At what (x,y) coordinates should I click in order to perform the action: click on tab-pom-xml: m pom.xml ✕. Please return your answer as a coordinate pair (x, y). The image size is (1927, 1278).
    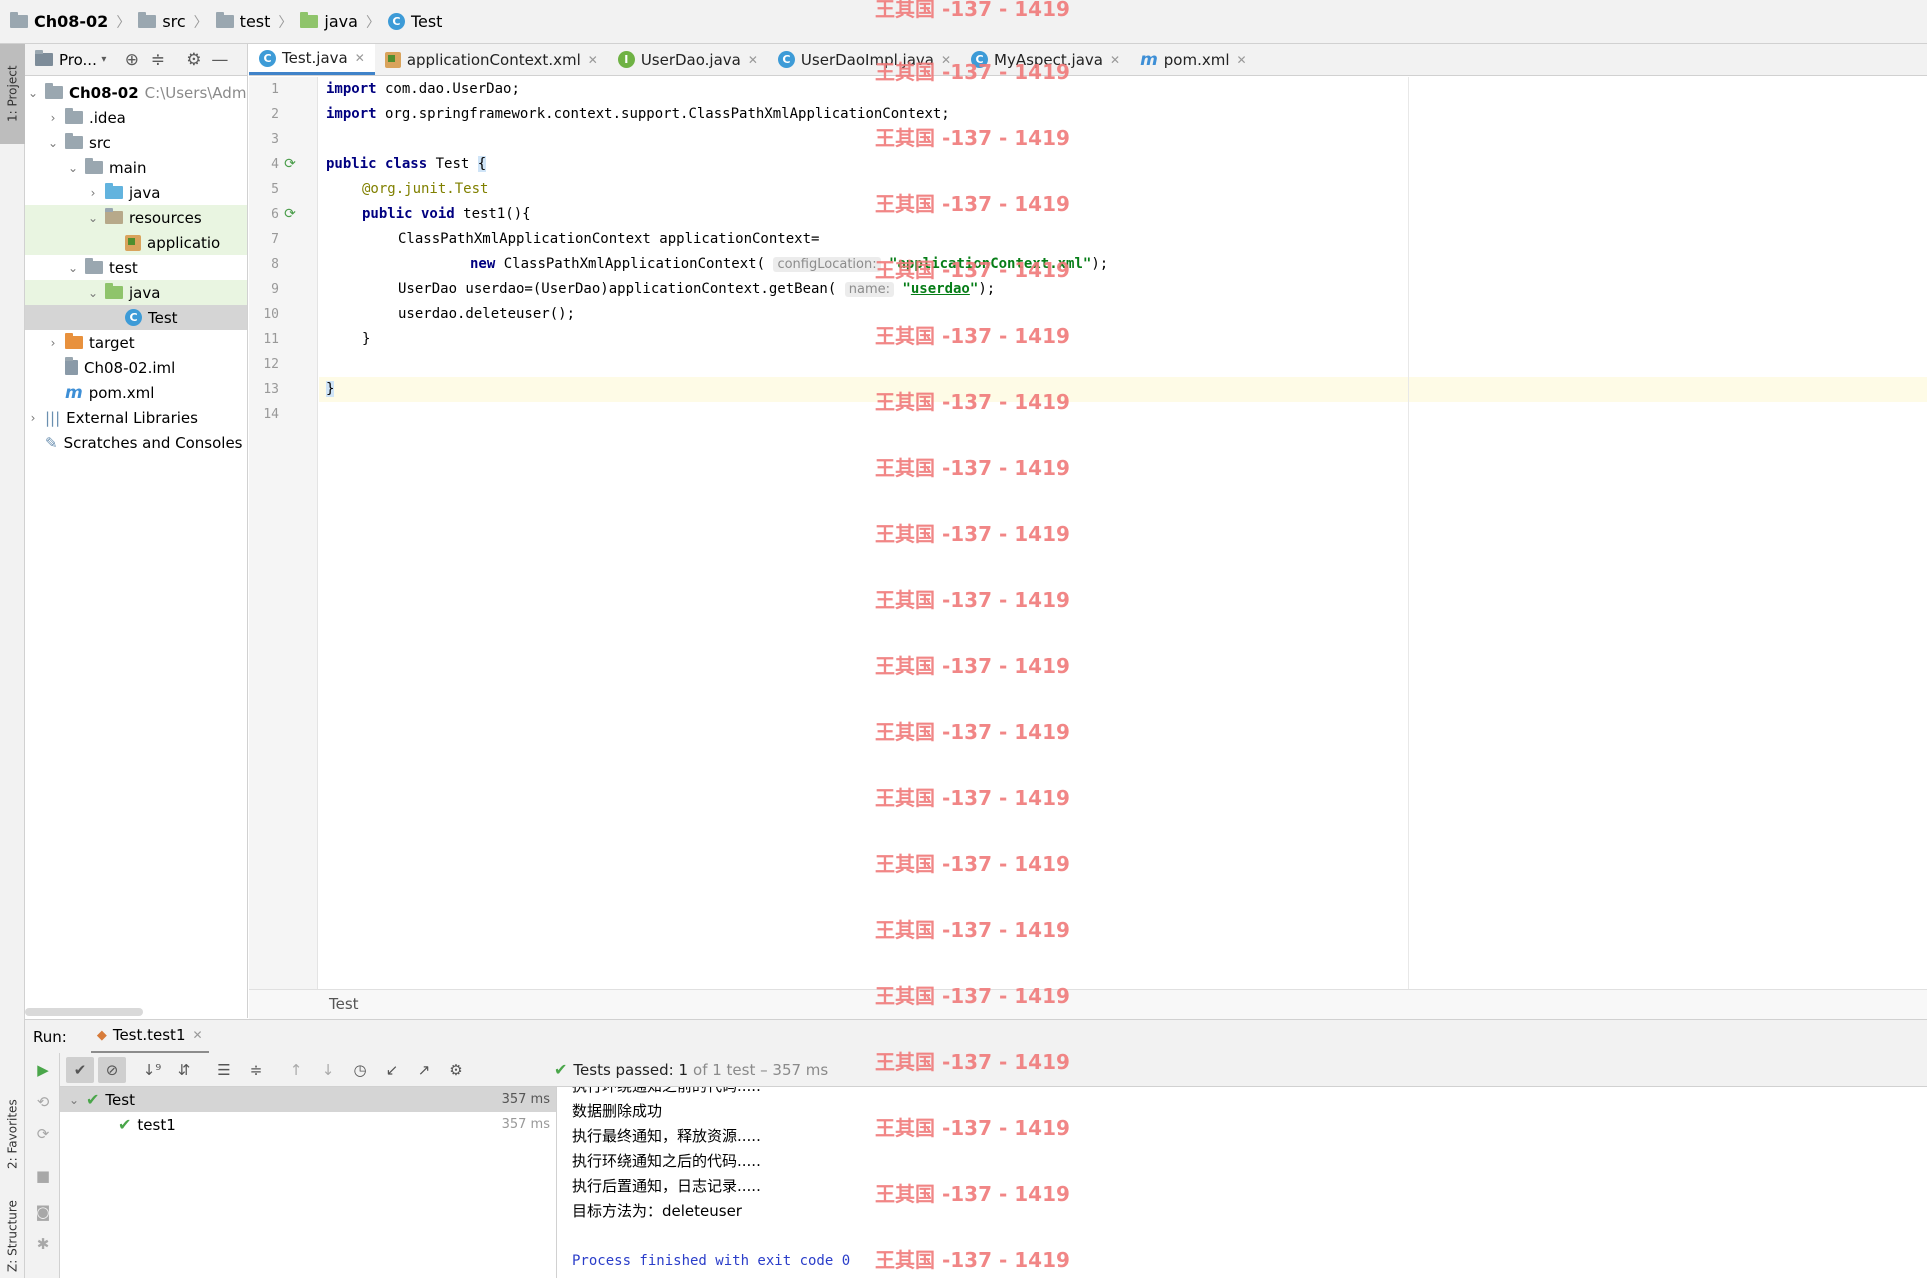
    Looking at the image, I should click on (1193, 59).